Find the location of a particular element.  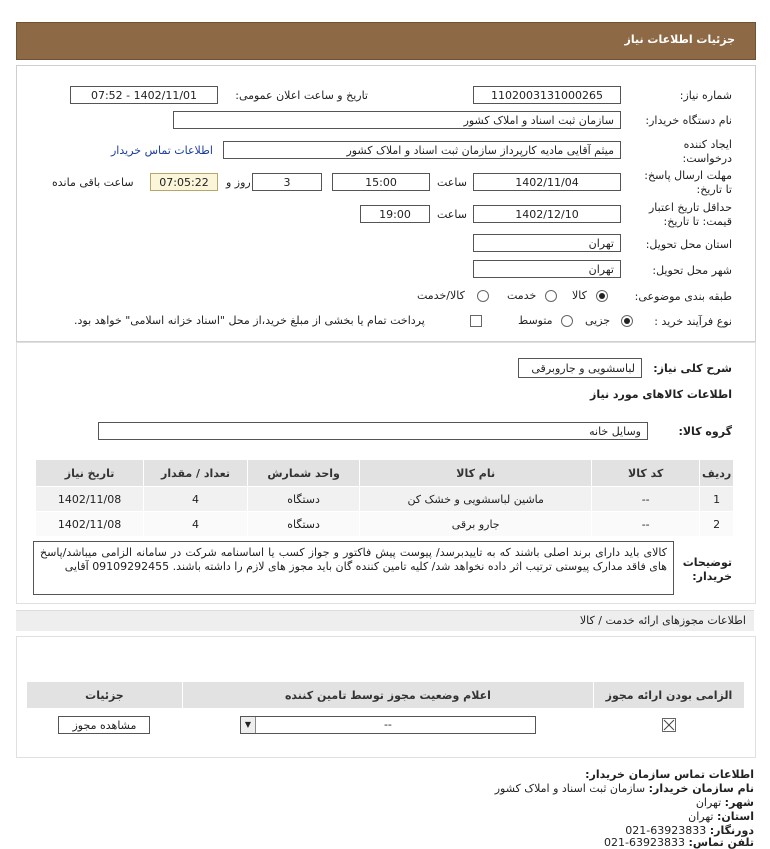

need-number-label: شماره نیاز: is located at coordinates (705, 95).